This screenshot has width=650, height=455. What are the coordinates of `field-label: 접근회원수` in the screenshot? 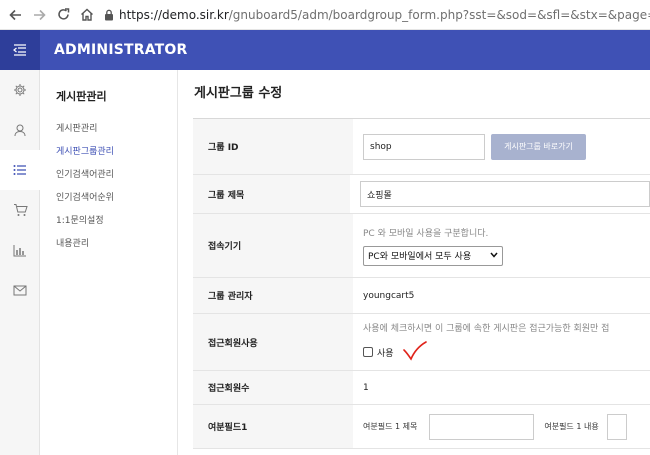 It's located at (273, 387).